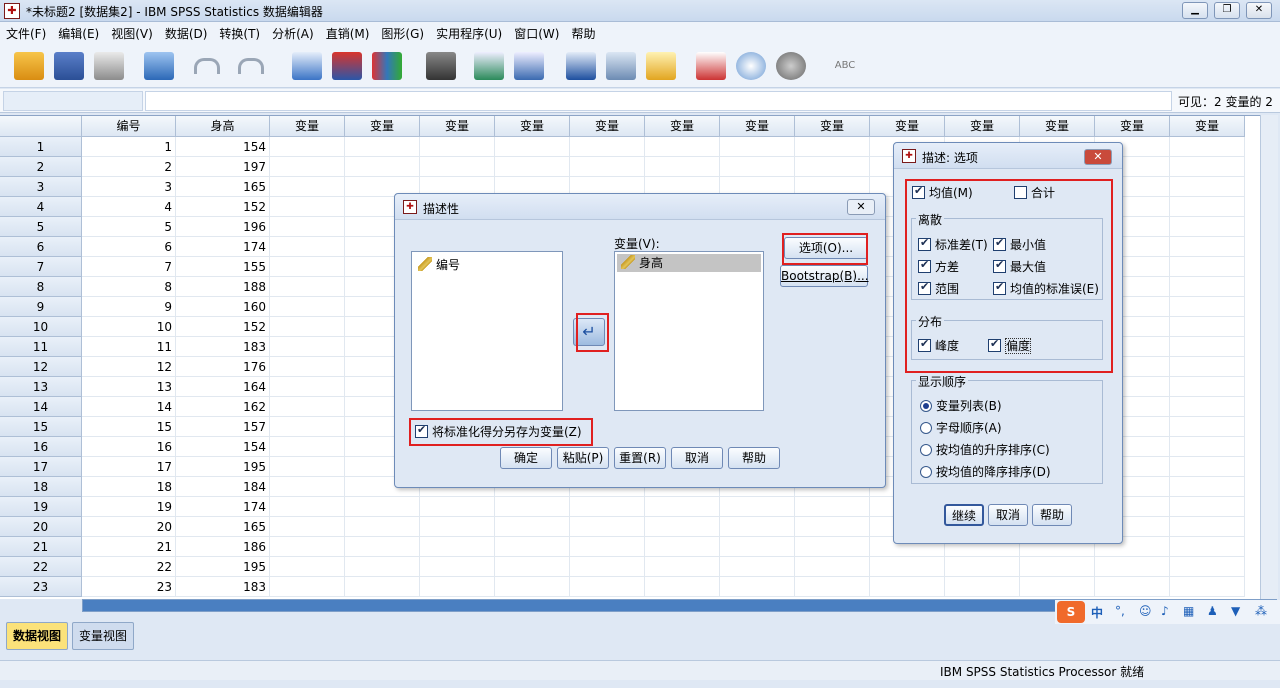  I want to click on table-cell: 14, so click(129, 407).